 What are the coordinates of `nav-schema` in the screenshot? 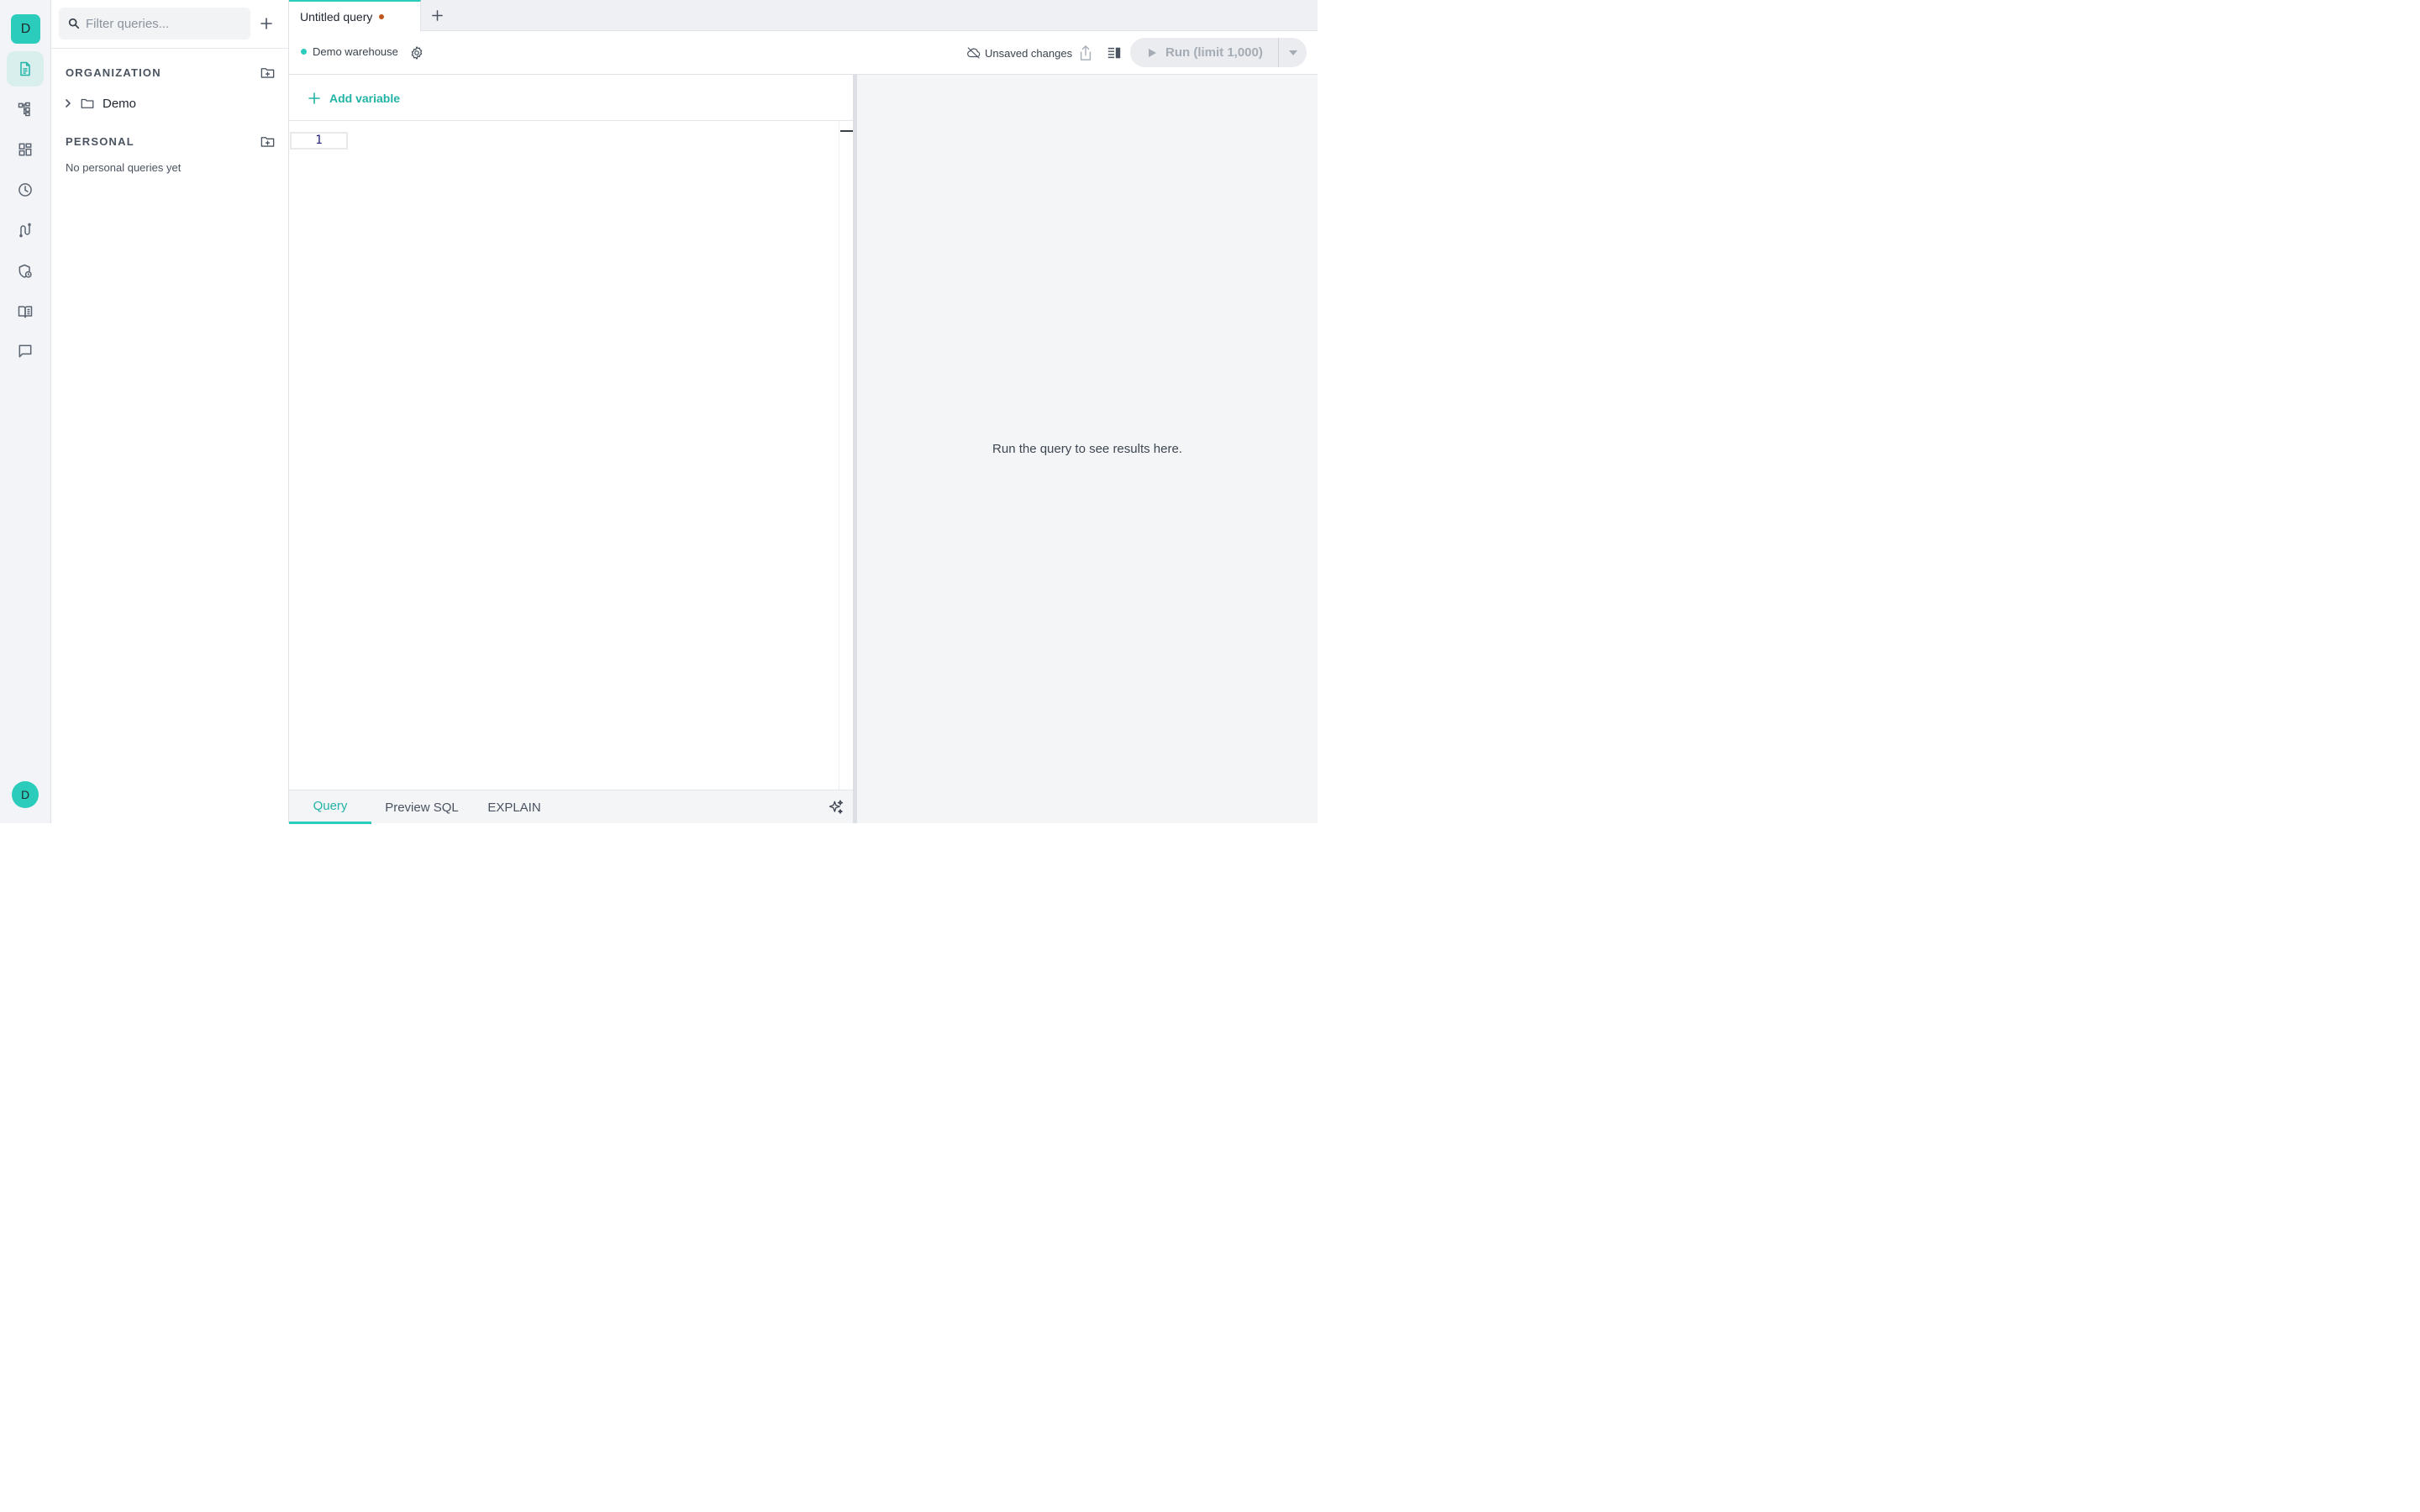 It's located at (25, 109).